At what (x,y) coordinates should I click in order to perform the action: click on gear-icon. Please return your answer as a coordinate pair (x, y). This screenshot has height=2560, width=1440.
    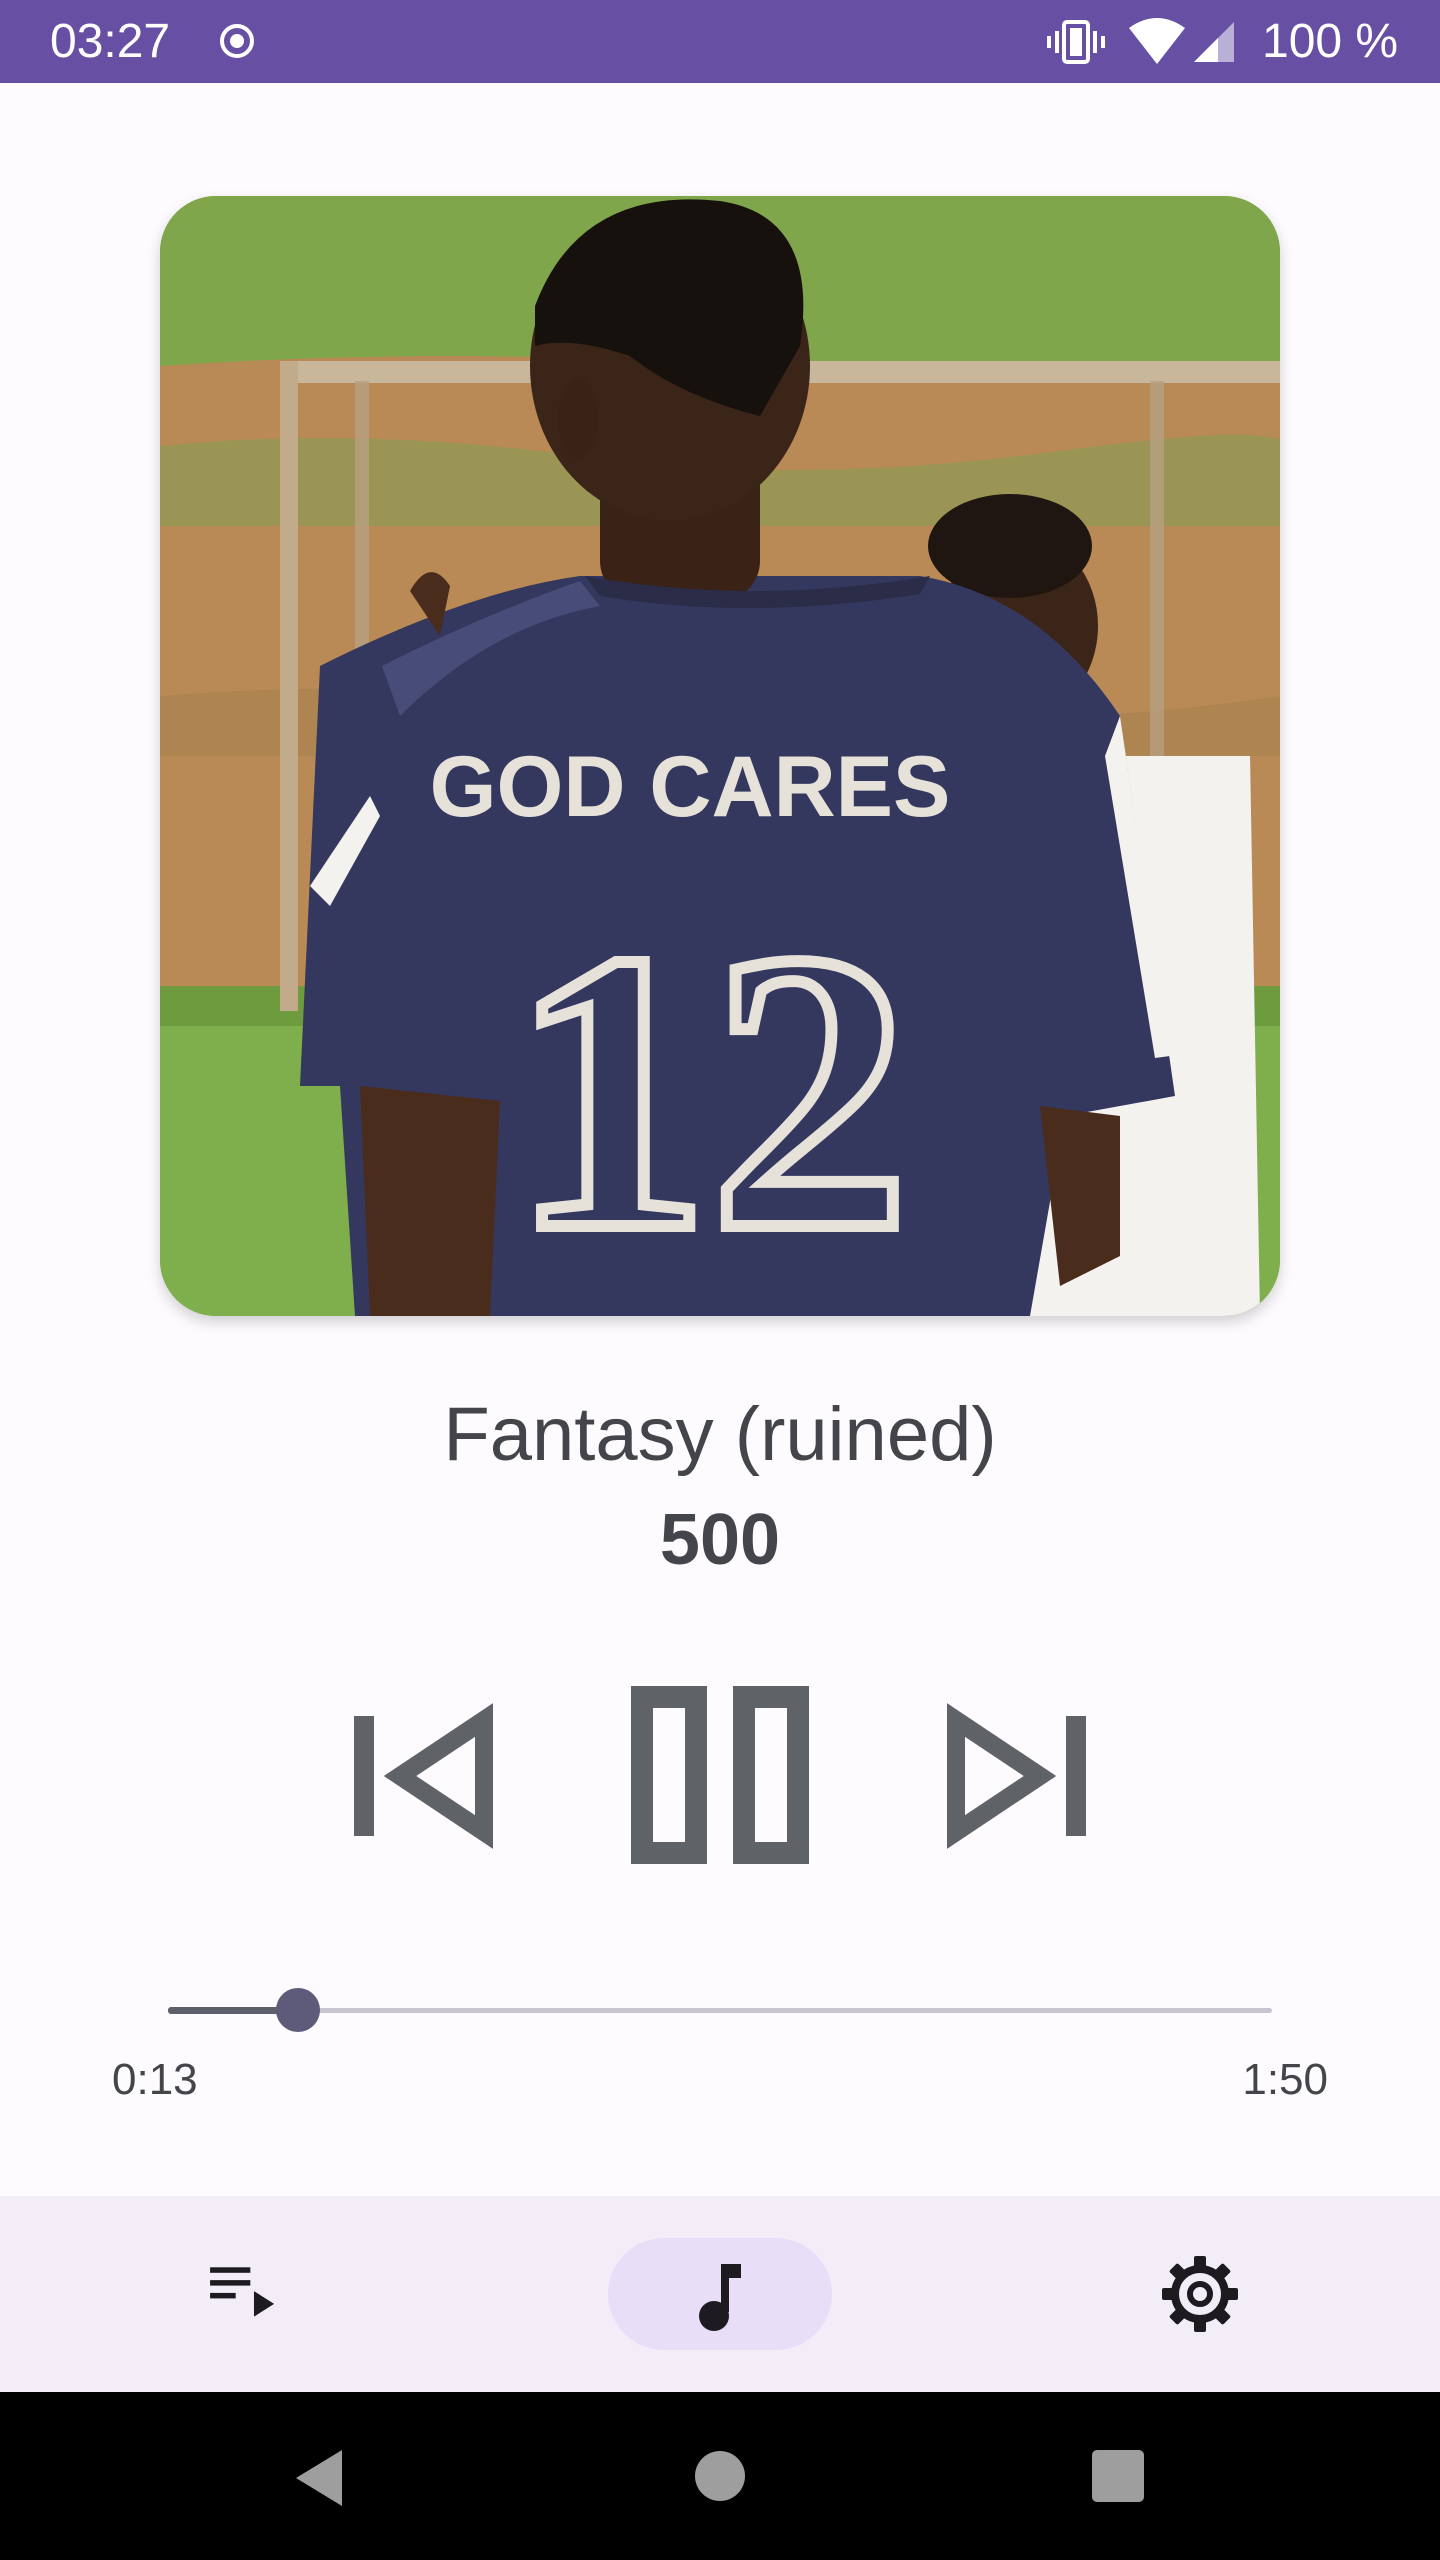
    Looking at the image, I should click on (1200, 2294).